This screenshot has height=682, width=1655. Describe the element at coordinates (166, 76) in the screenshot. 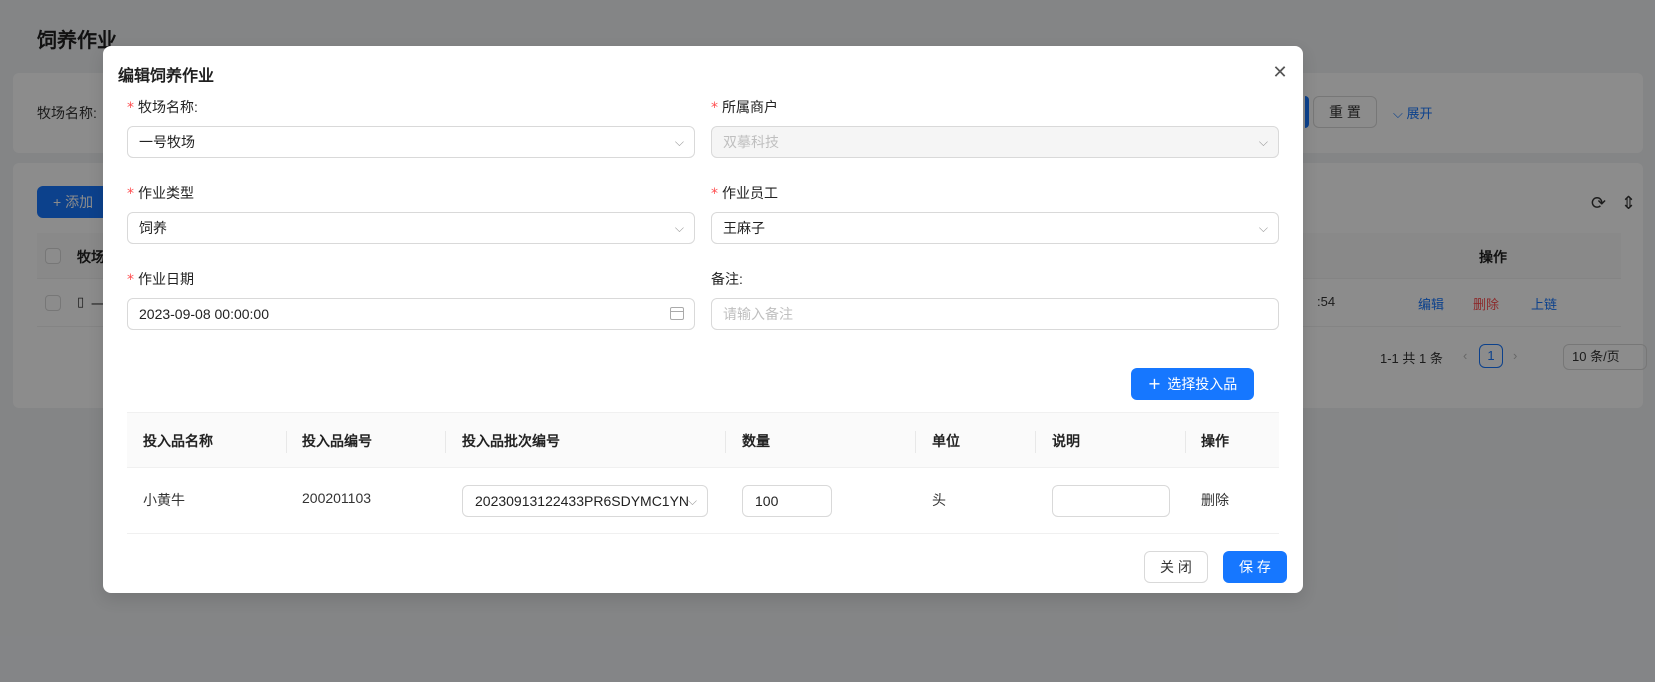

I see `modal-title: 编辑饲养作业` at that location.